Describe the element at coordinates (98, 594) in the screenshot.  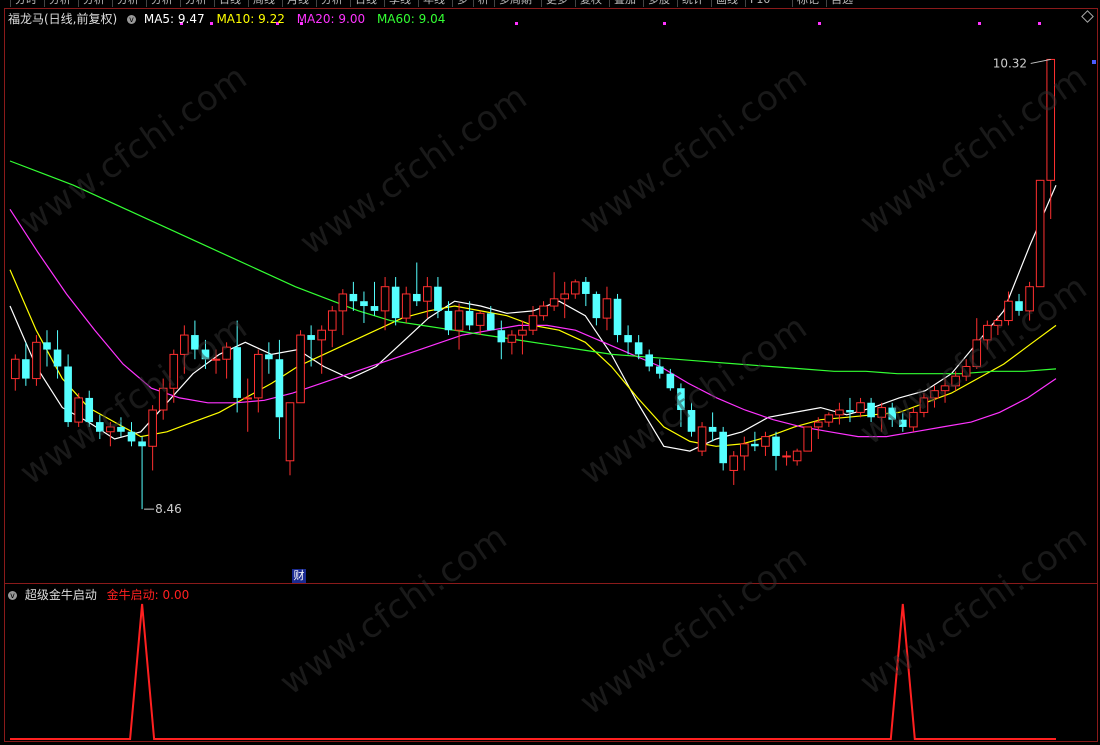
I see `sub-legend: v 超级金牛启动 金牛启动: 0.00` at that location.